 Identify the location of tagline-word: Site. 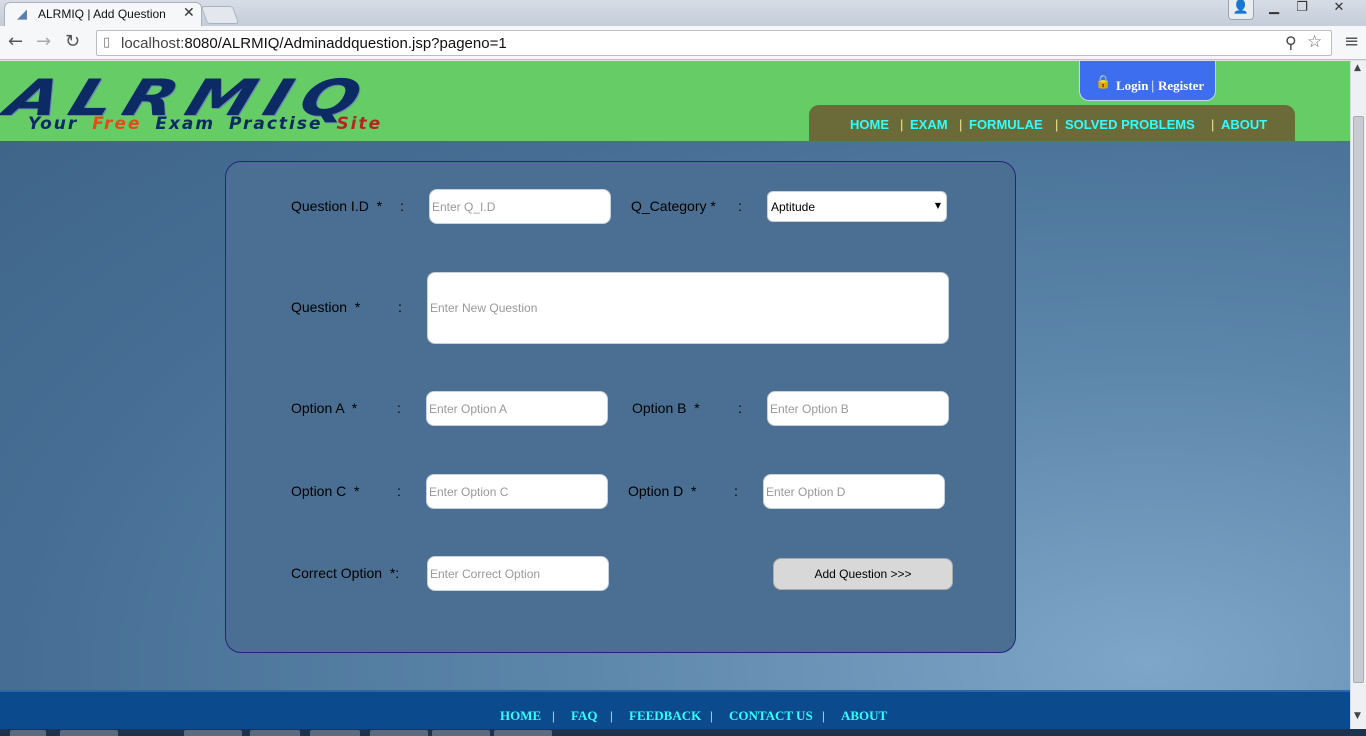
(359, 124).